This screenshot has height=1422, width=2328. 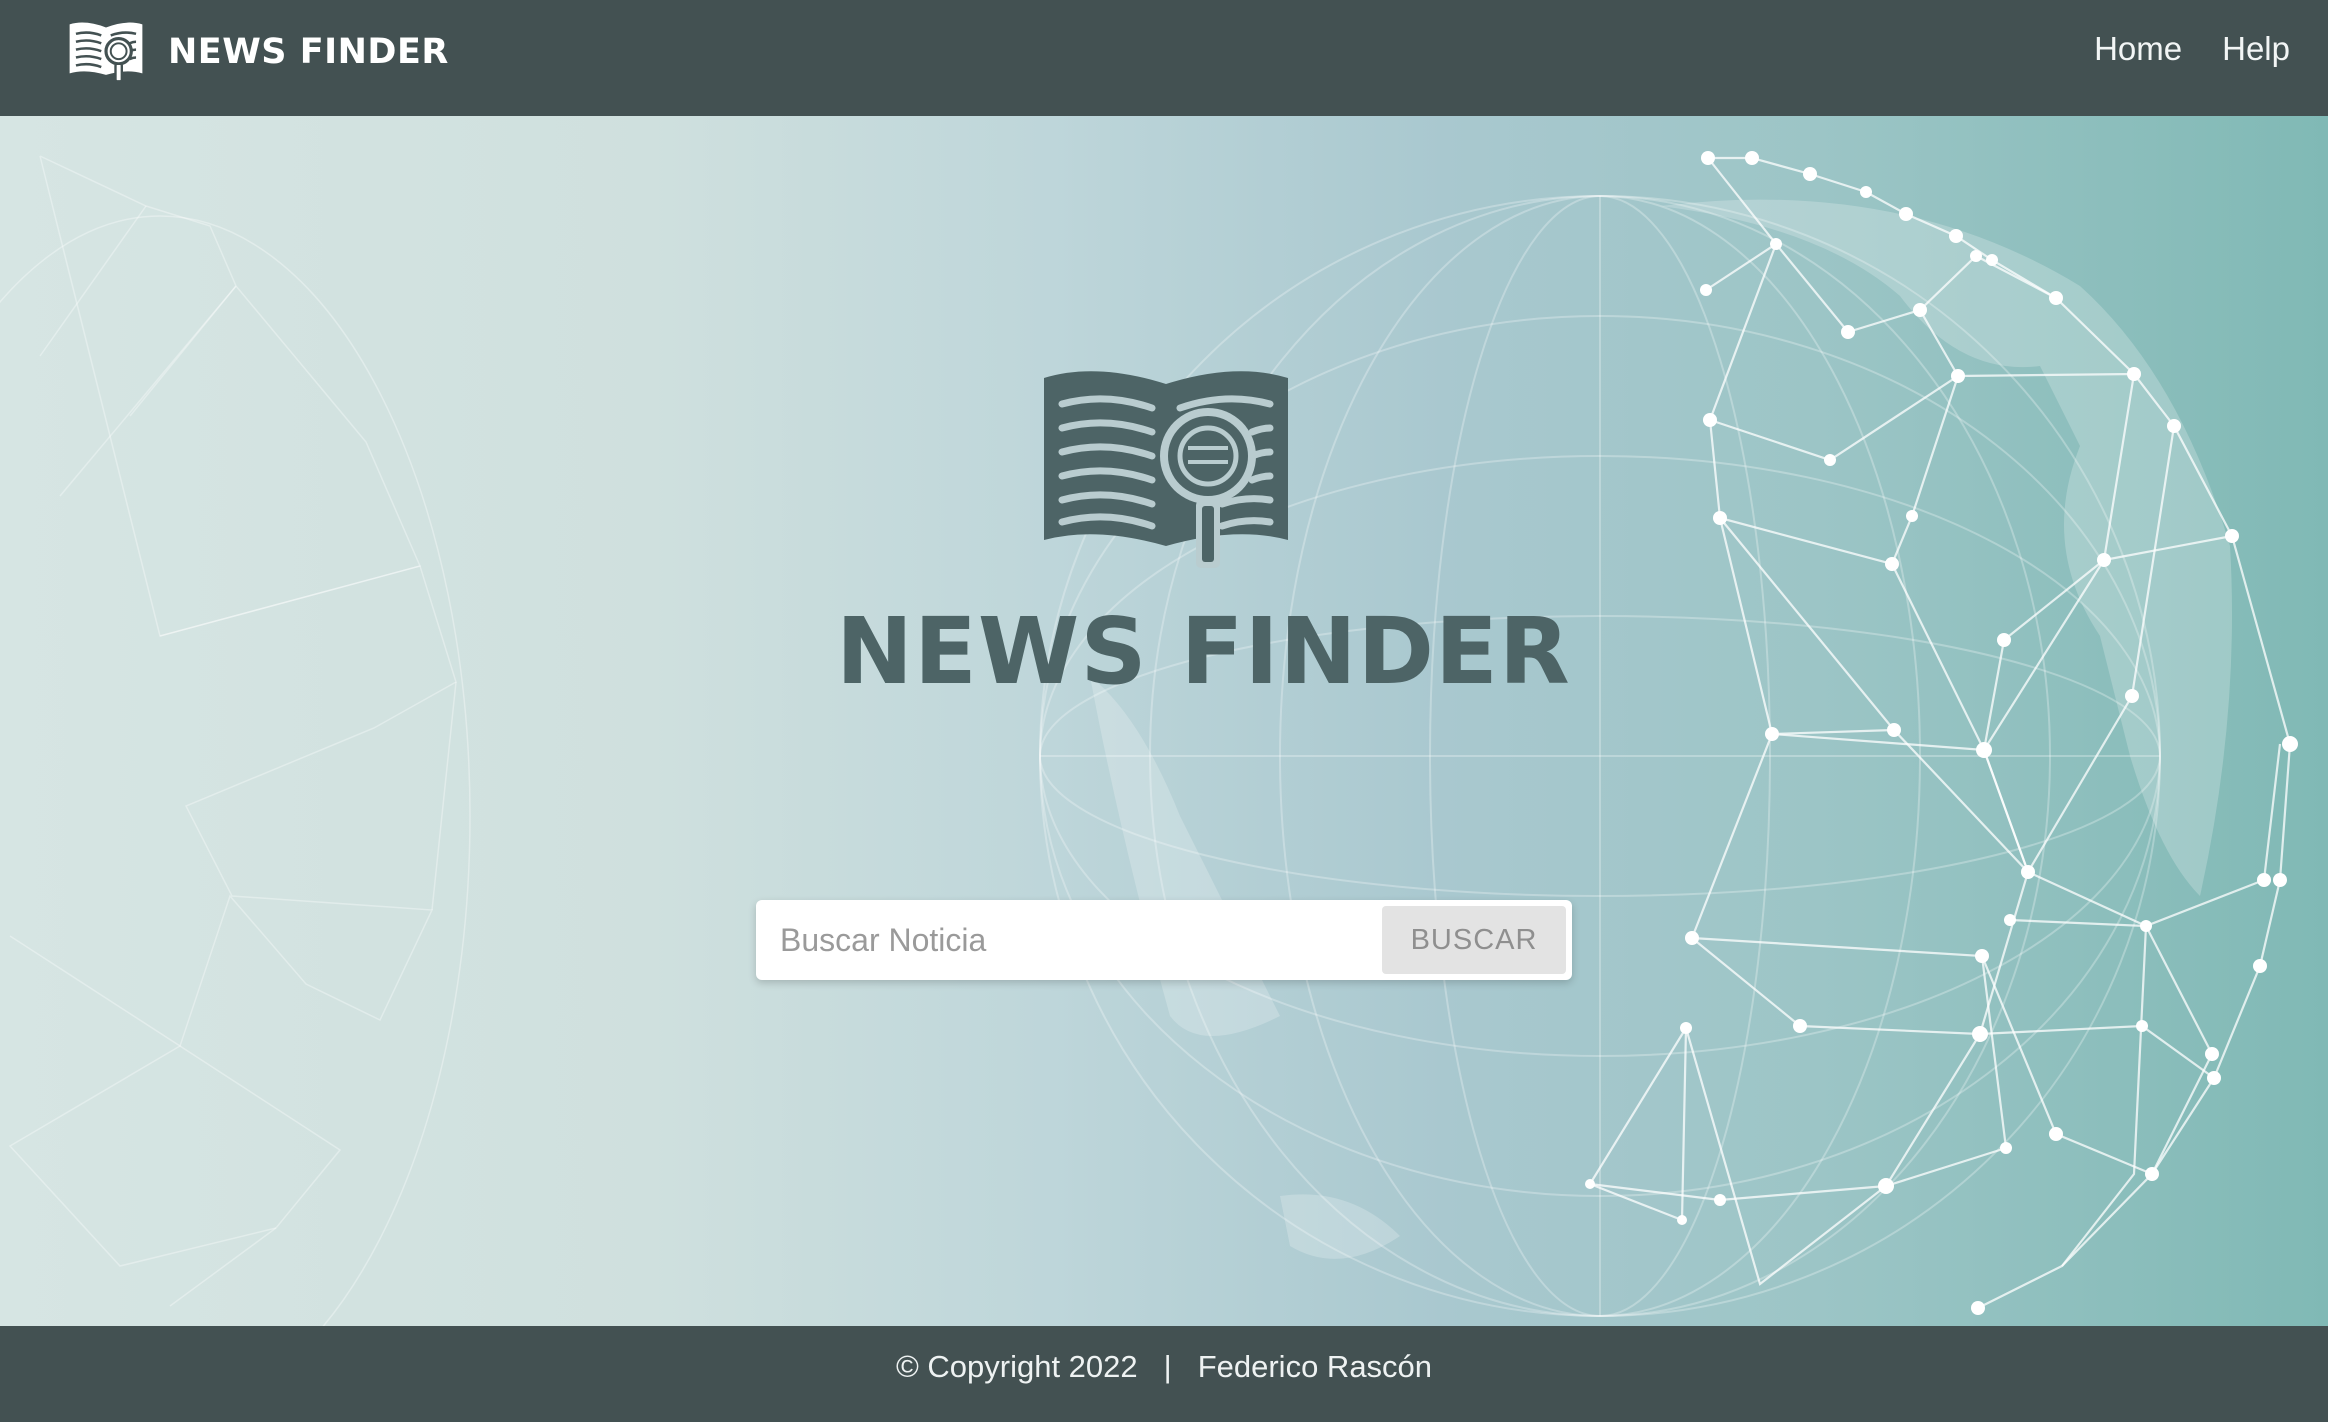 I want to click on nav-home-link: Home, so click(x=2138, y=49).